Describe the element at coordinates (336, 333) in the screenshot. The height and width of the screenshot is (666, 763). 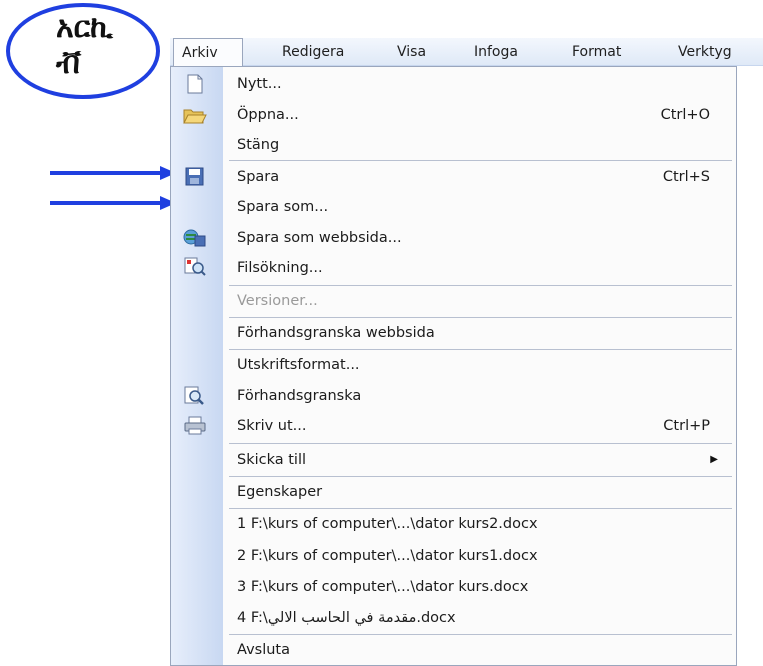
I see `menu-item-label: Förhandsgranska webbsida` at that location.